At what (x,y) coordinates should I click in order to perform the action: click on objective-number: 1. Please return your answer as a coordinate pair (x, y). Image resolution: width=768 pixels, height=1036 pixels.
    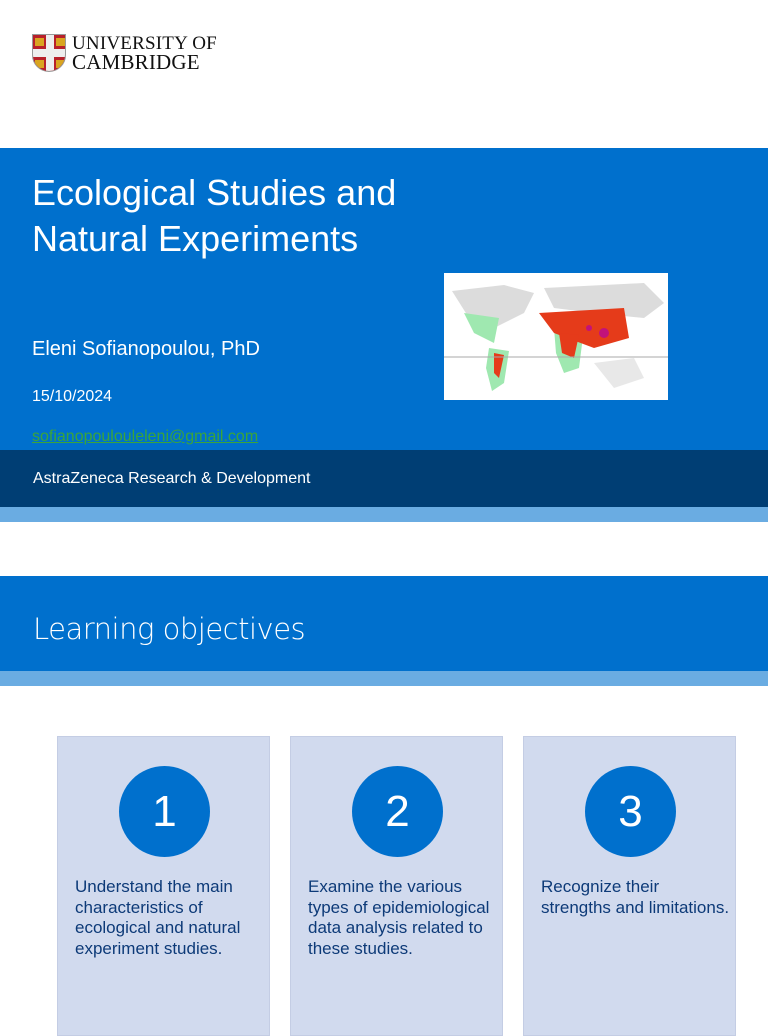
    Looking at the image, I should click on (164, 811).